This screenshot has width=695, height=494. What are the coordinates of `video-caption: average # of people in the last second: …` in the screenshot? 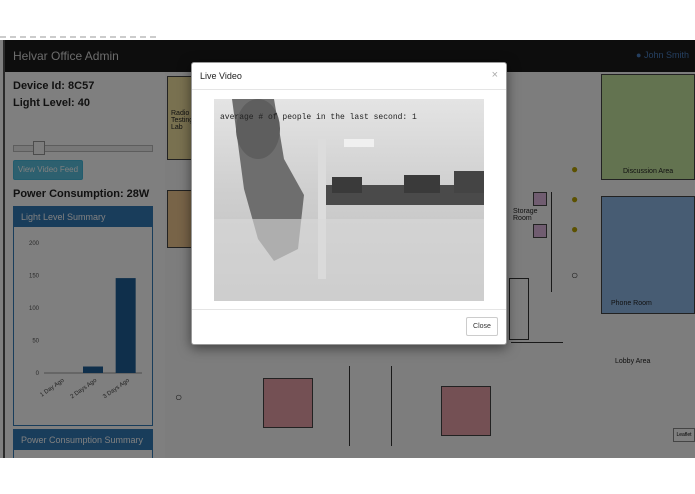 It's located at (318, 117).